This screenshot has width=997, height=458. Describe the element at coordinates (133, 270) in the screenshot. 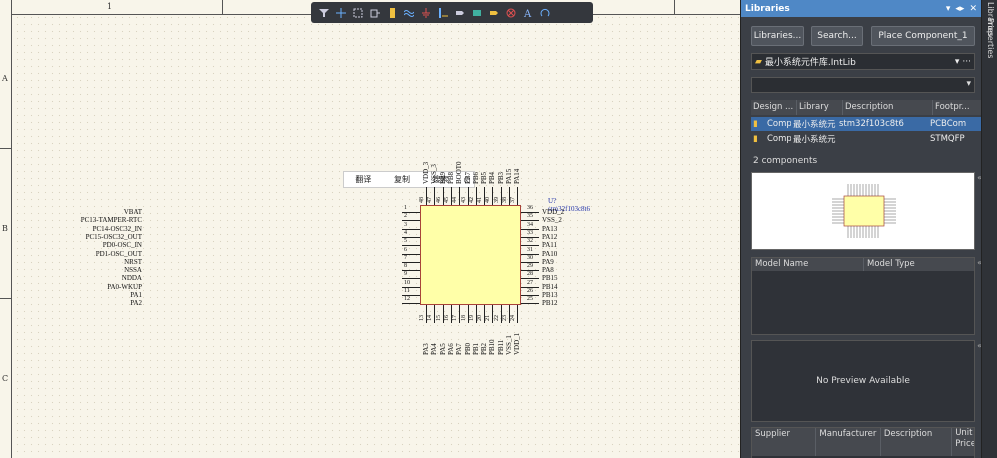

I see `pin-name: NSSA` at that location.